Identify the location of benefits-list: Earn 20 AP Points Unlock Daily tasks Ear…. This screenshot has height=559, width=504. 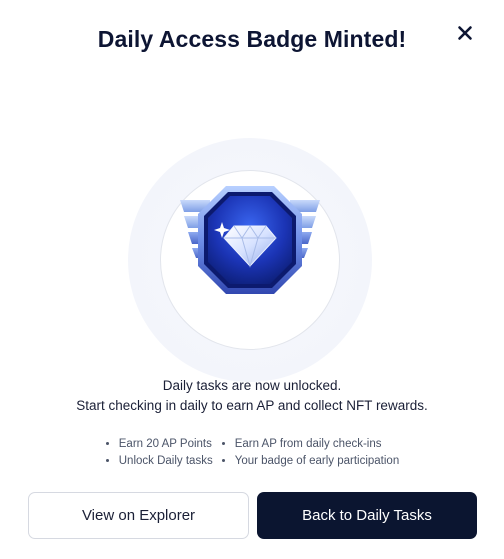
(252, 453).